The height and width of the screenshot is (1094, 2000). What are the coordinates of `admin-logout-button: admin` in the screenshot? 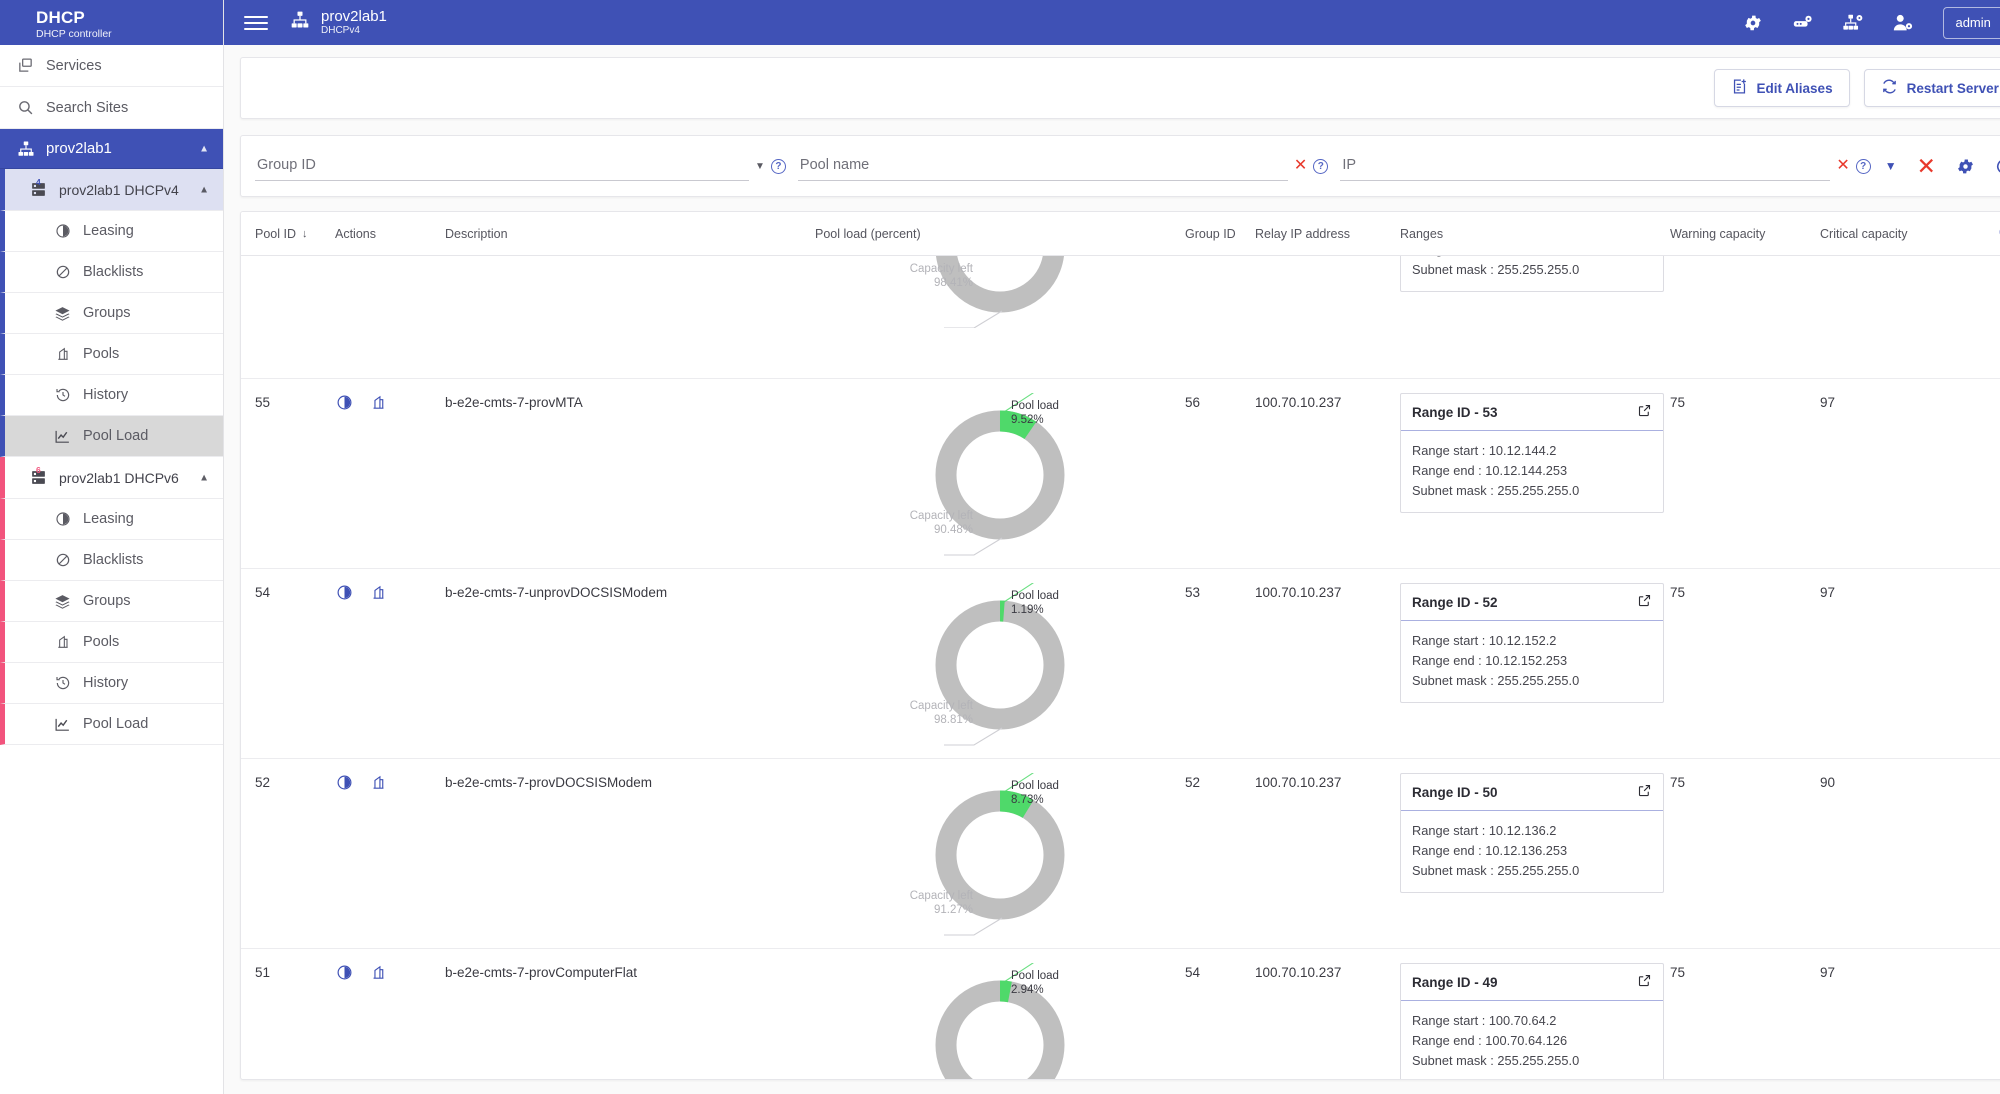 It's located at (1971, 22).